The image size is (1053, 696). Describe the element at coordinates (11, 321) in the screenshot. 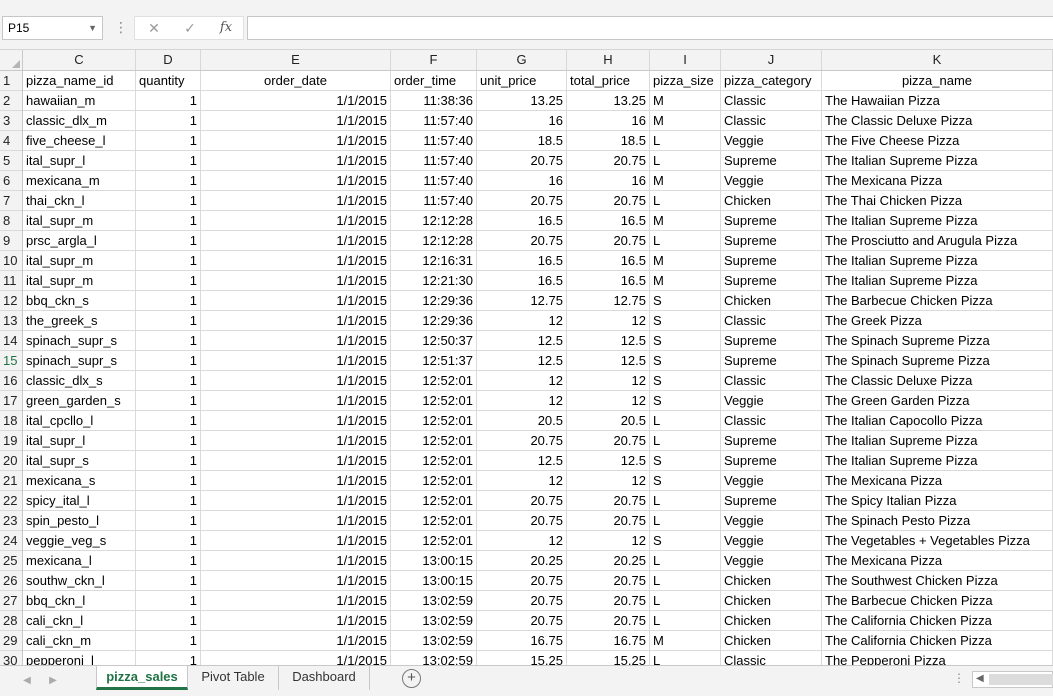

I see `row-header: 13` at that location.